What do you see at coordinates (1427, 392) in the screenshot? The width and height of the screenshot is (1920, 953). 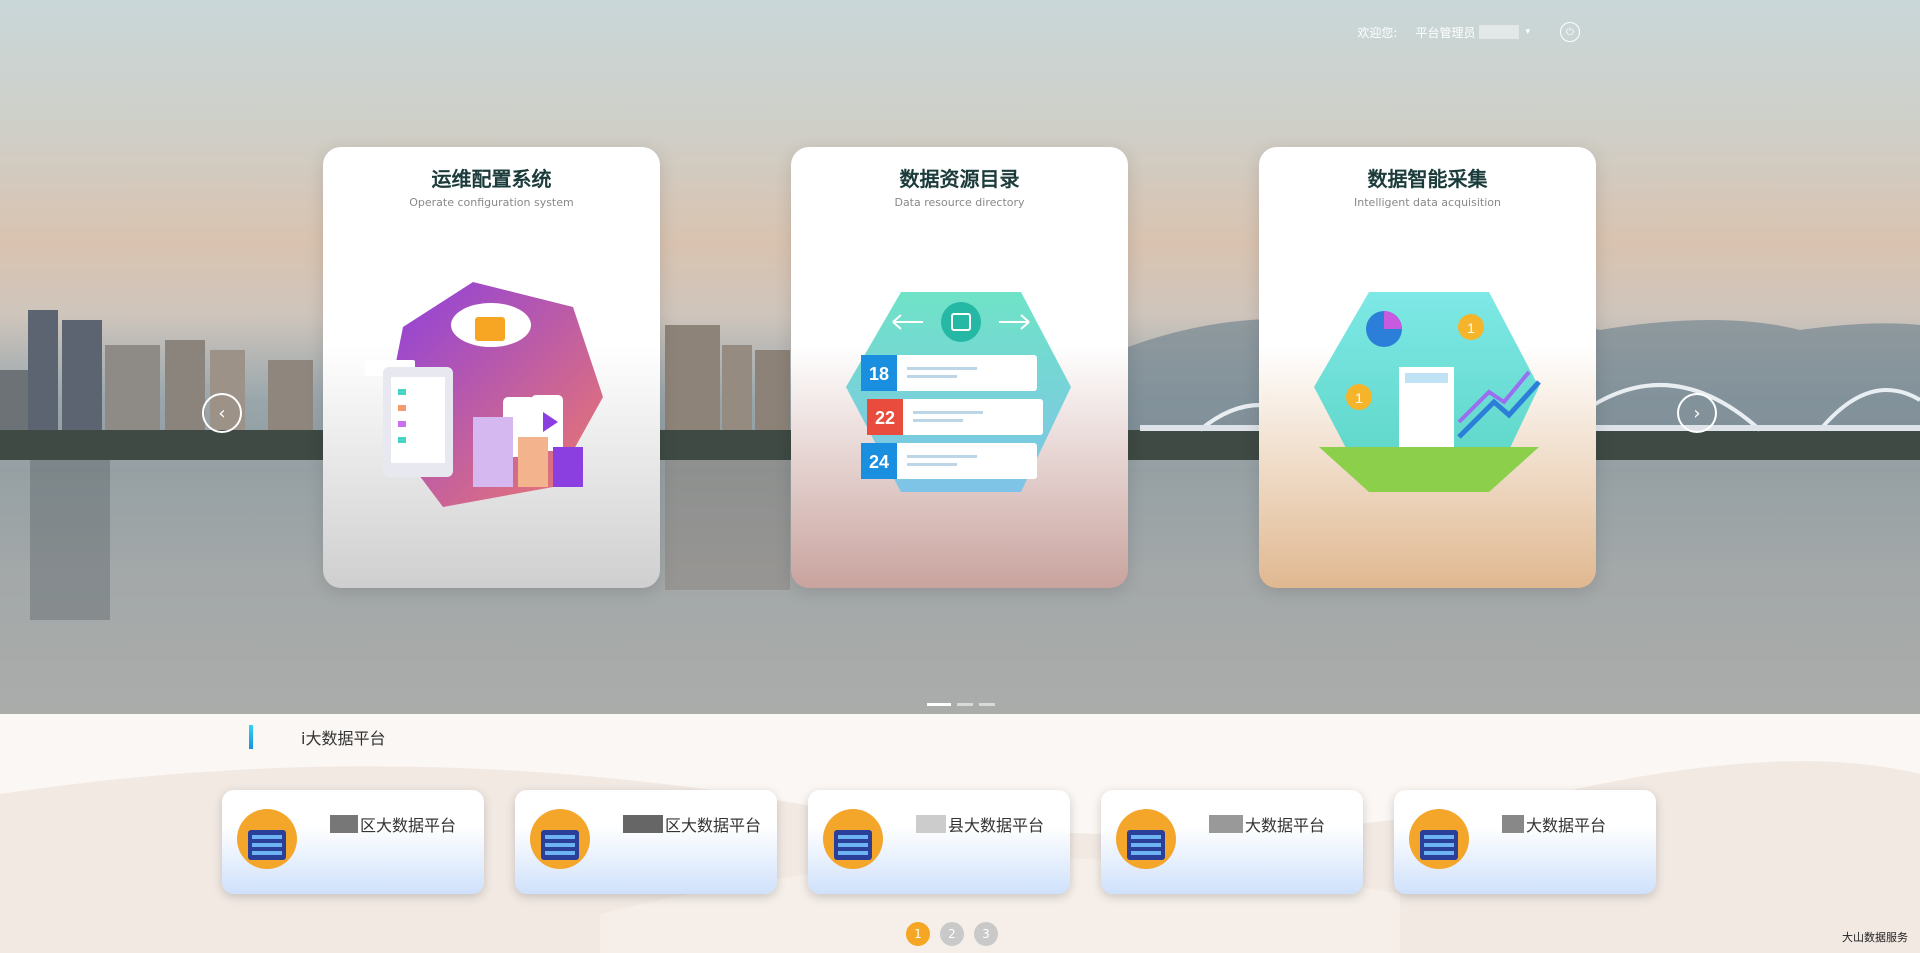 I see `data-acquisition-illustration: 1 1` at bounding box center [1427, 392].